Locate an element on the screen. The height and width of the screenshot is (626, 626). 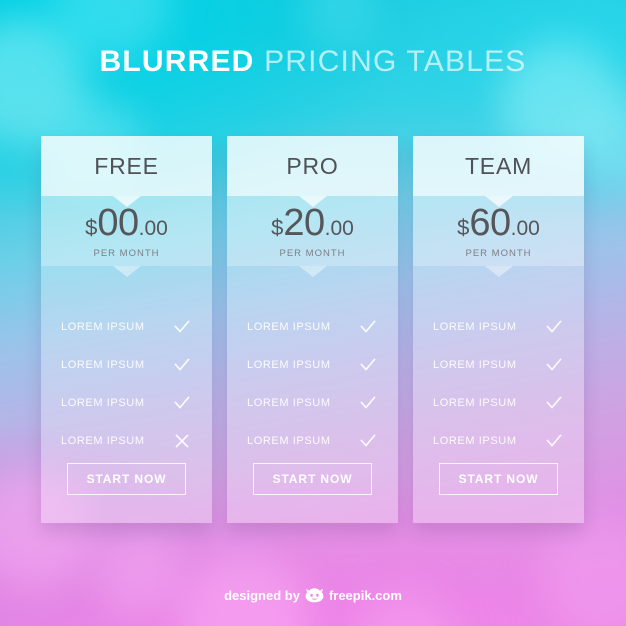
price-line: $ 60 .00 is located at coordinates (498, 223).